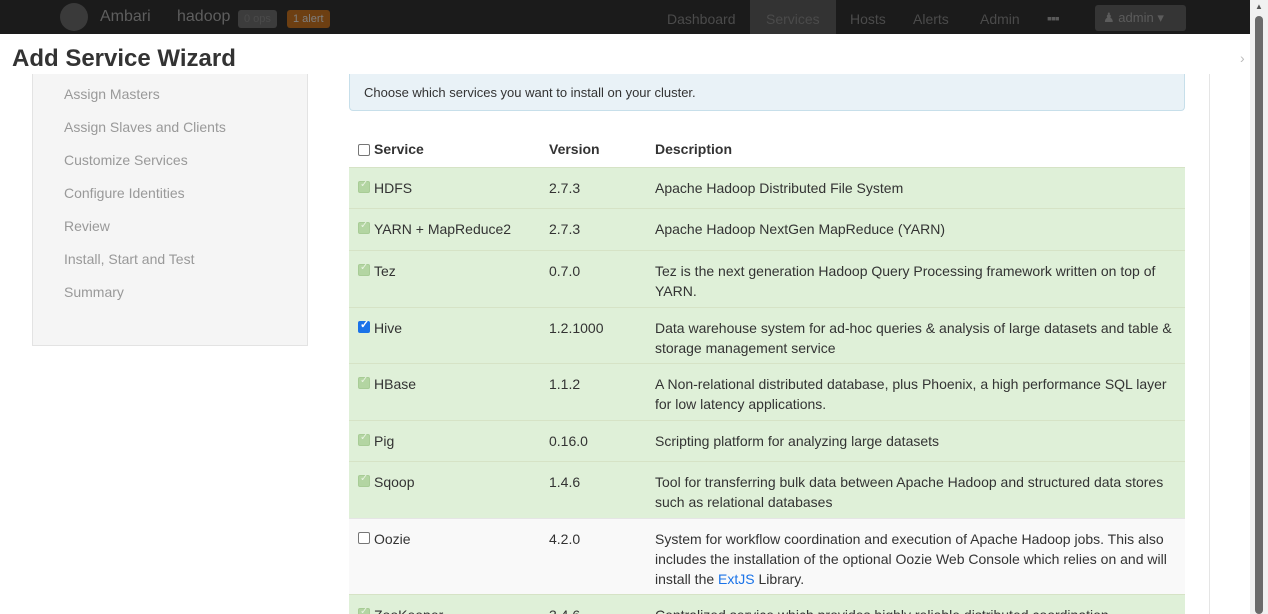  I want to click on step-configure-identities: Configure Identities, so click(124, 193).